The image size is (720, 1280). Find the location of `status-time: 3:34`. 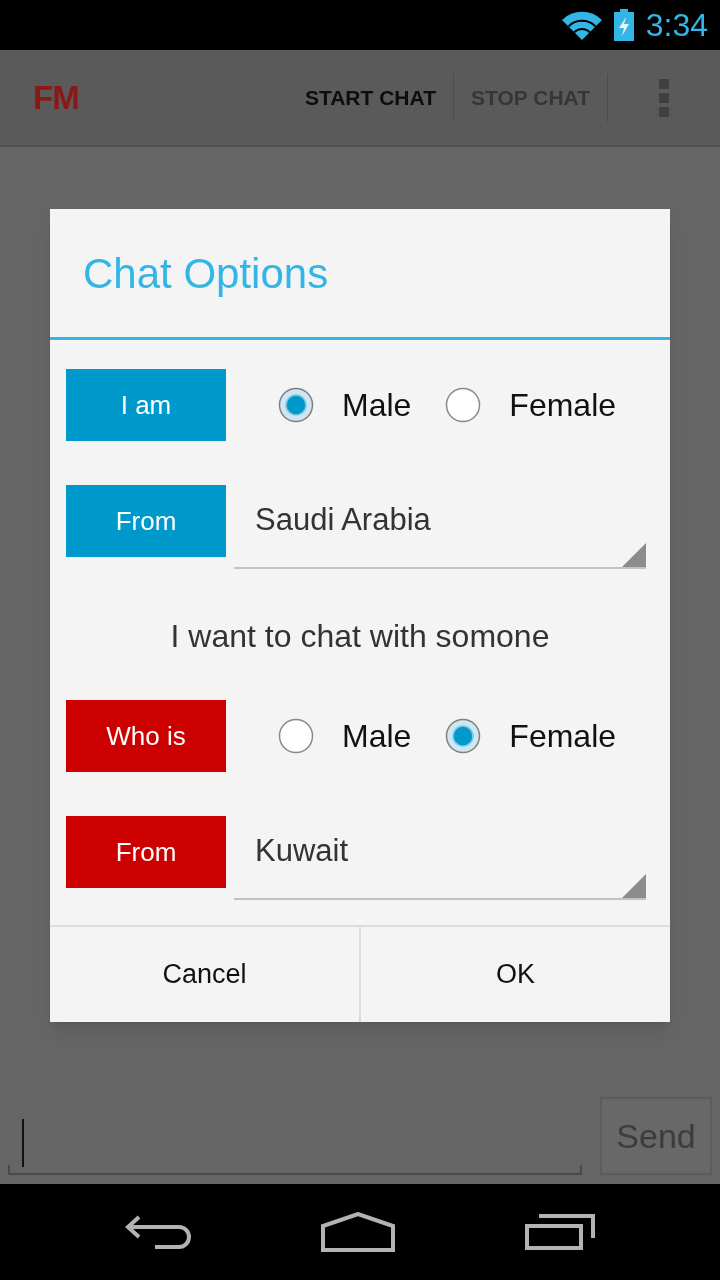

status-time: 3:34 is located at coordinates (676, 25).